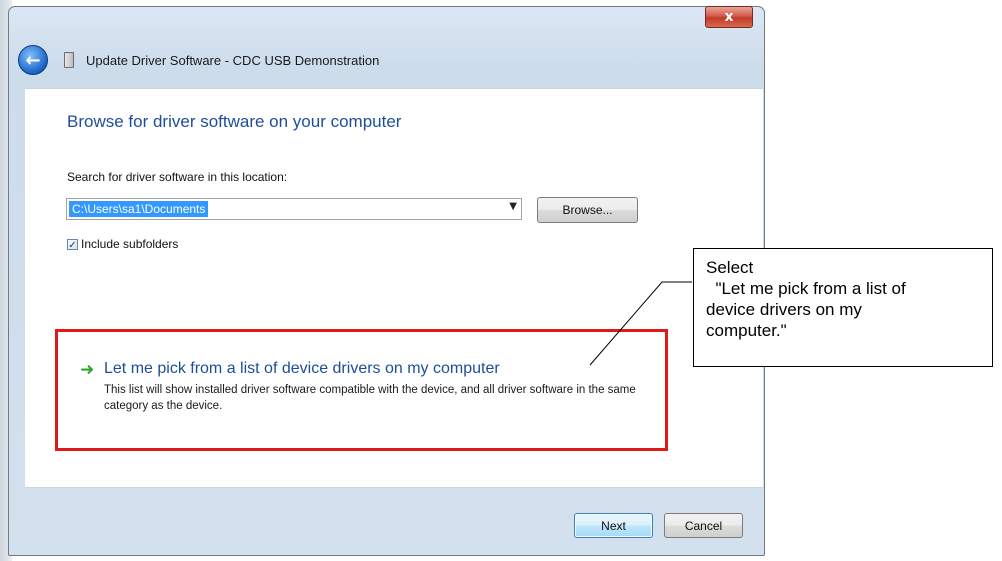  Describe the element at coordinates (33, 60) in the screenshot. I see `back-arrow-button: ←` at that location.